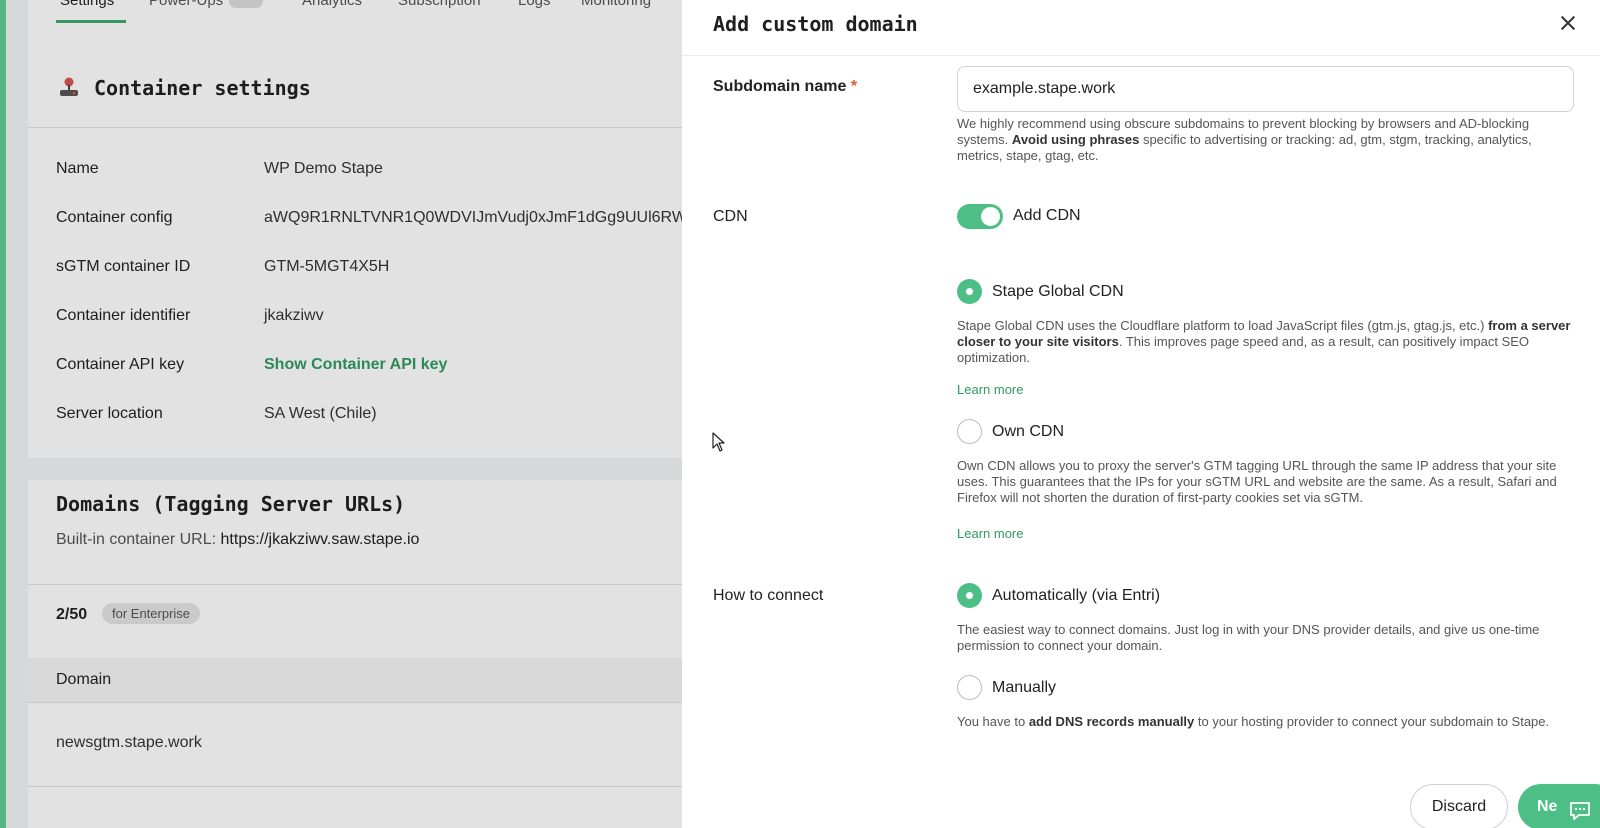  I want to click on how-to-connect-label: How to connect, so click(768, 595).